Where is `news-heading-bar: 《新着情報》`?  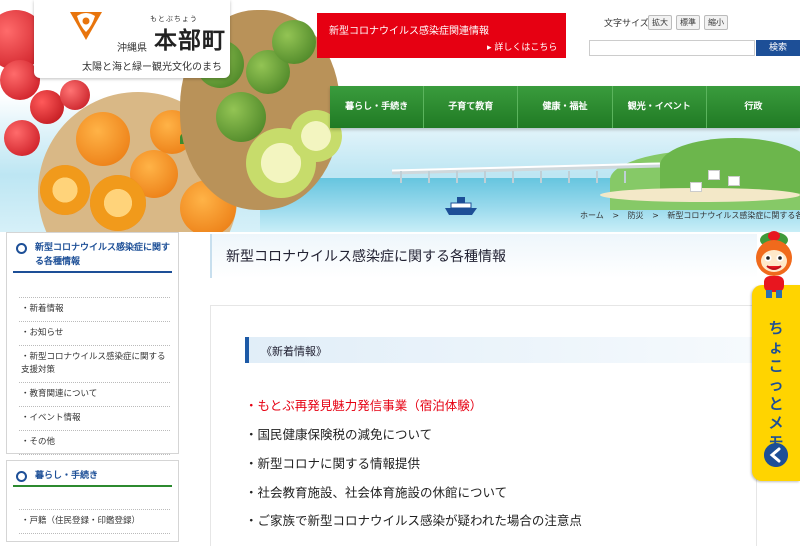 news-heading-bar: 《新着情報》 is located at coordinates (502, 350).